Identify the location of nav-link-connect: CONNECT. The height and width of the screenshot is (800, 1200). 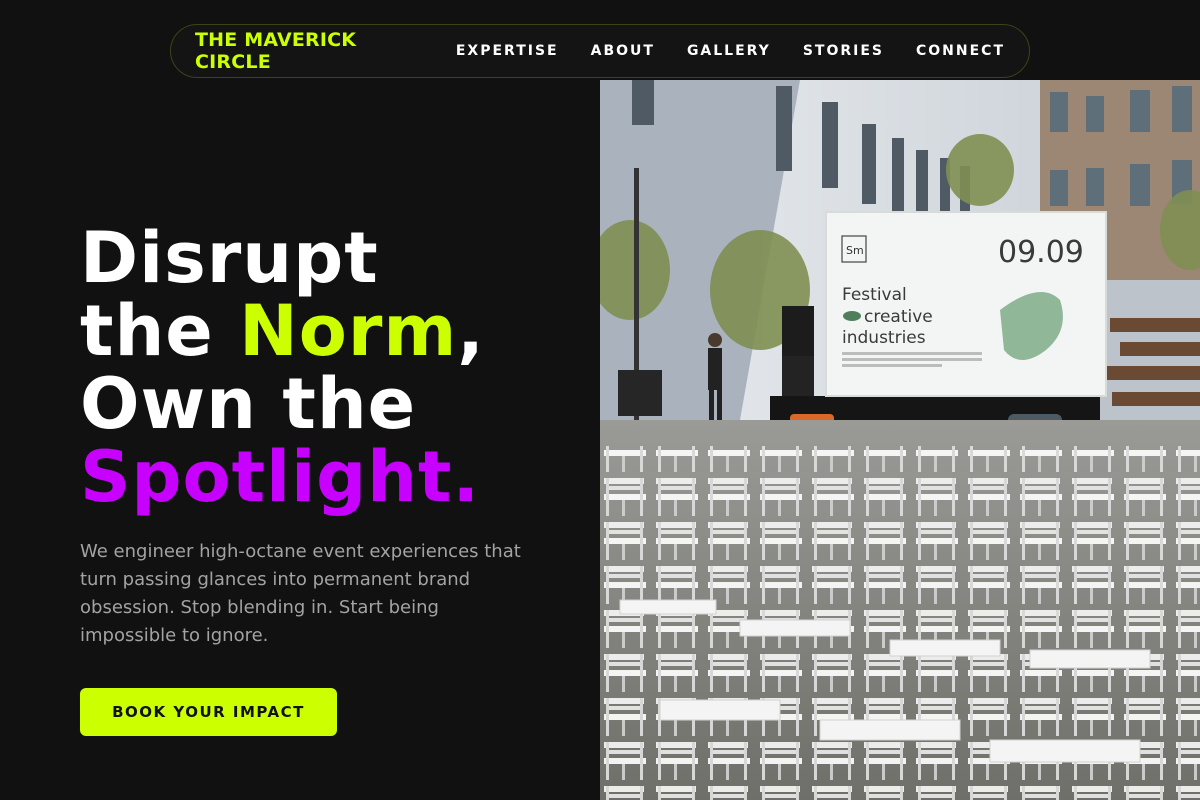
(960, 51).